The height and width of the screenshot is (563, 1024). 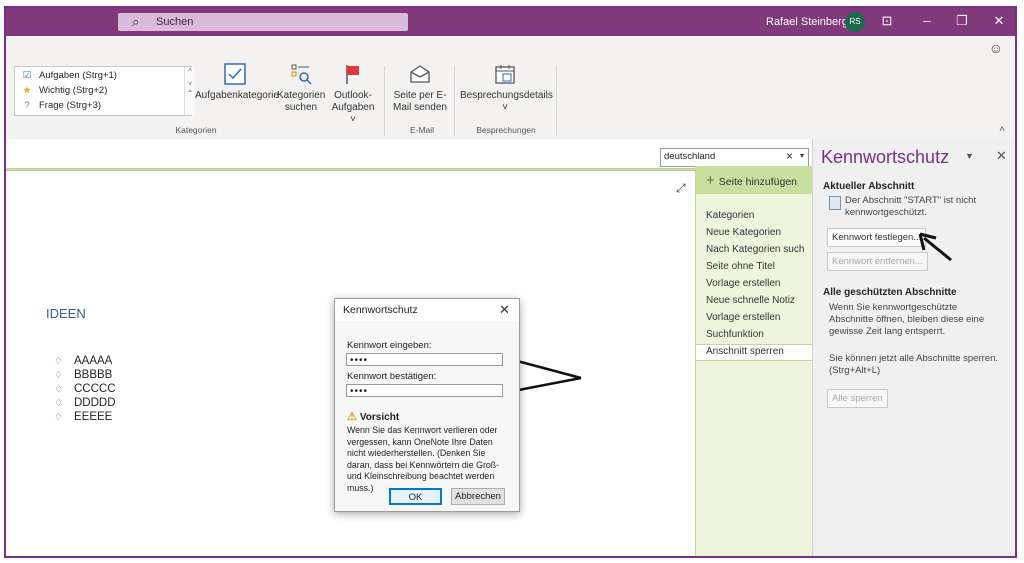 What do you see at coordinates (424, 359) in the screenshot?
I see `enter-password-field: ••••` at bounding box center [424, 359].